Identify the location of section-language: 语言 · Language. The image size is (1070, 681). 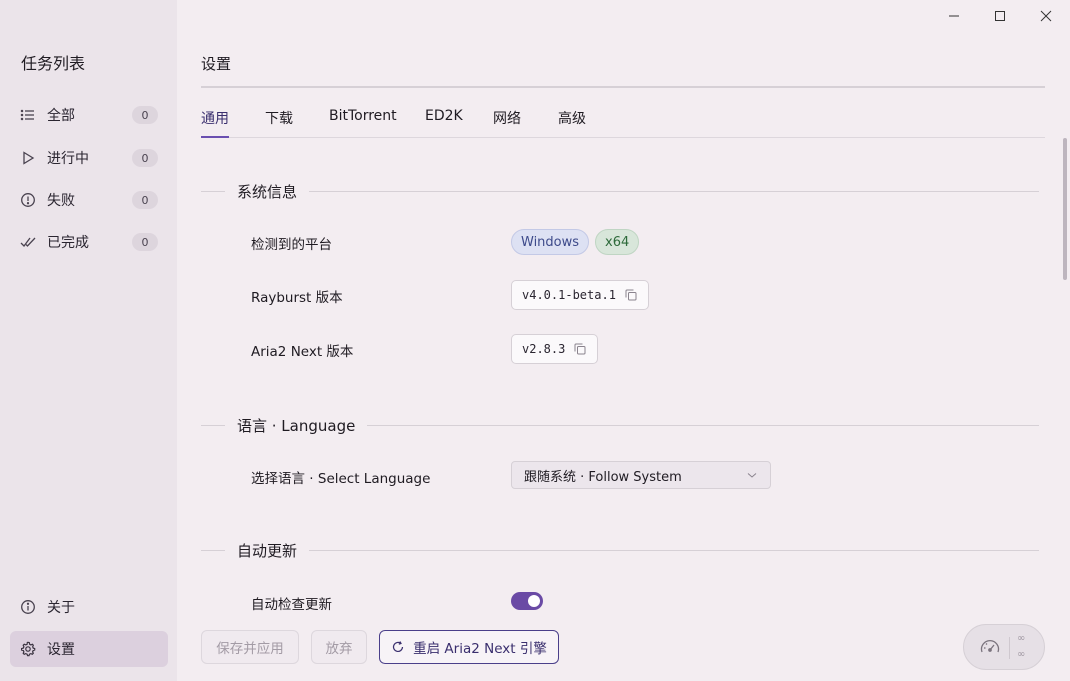
(620, 425).